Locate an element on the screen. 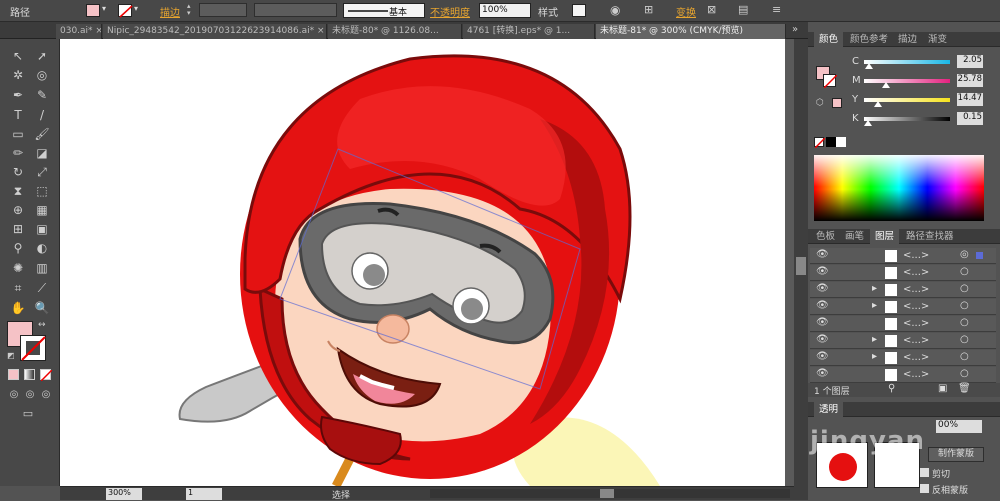 This screenshot has width=1000, height=501. tab-swatches: 色板 is located at coordinates (825, 236).